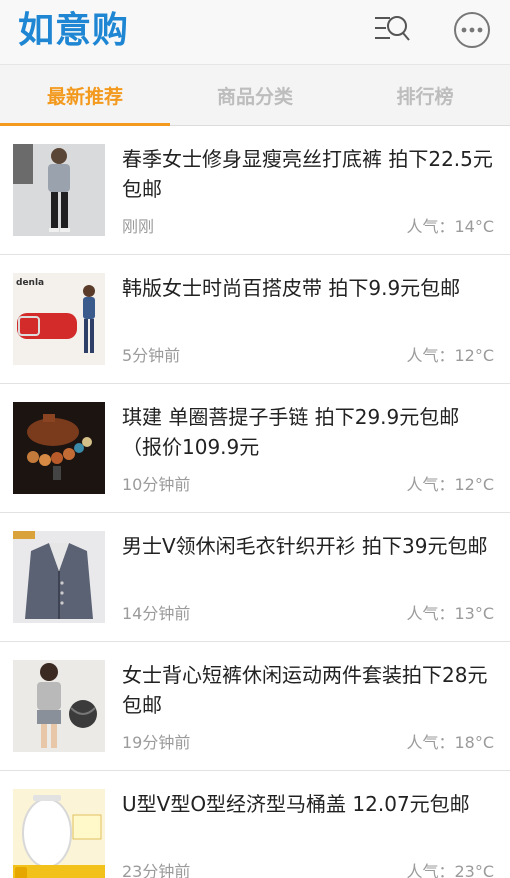 The image size is (510, 878). What do you see at coordinates (156, 742) in the screenshot?
I see `item-time: 19分钟前` at bounding box center [156, 742].